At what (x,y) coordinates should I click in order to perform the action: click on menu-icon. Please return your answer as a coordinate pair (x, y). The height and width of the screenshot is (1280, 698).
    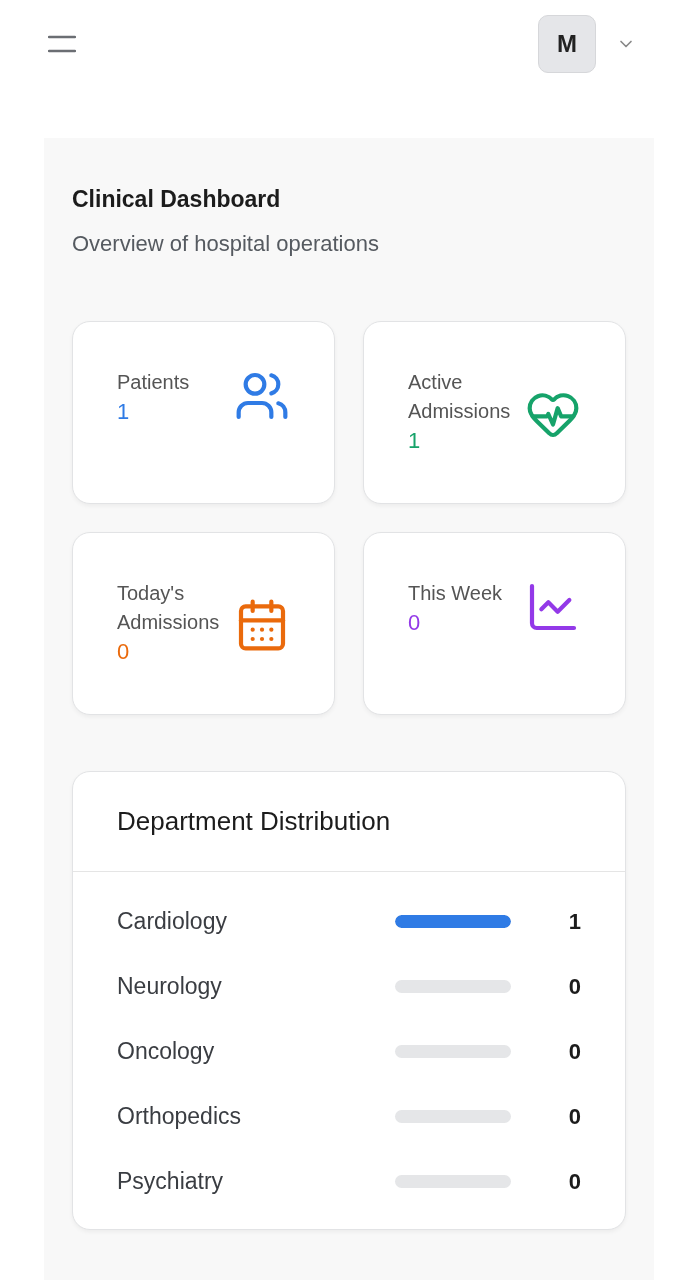
    Looking at the image, I should click on (62, 44).